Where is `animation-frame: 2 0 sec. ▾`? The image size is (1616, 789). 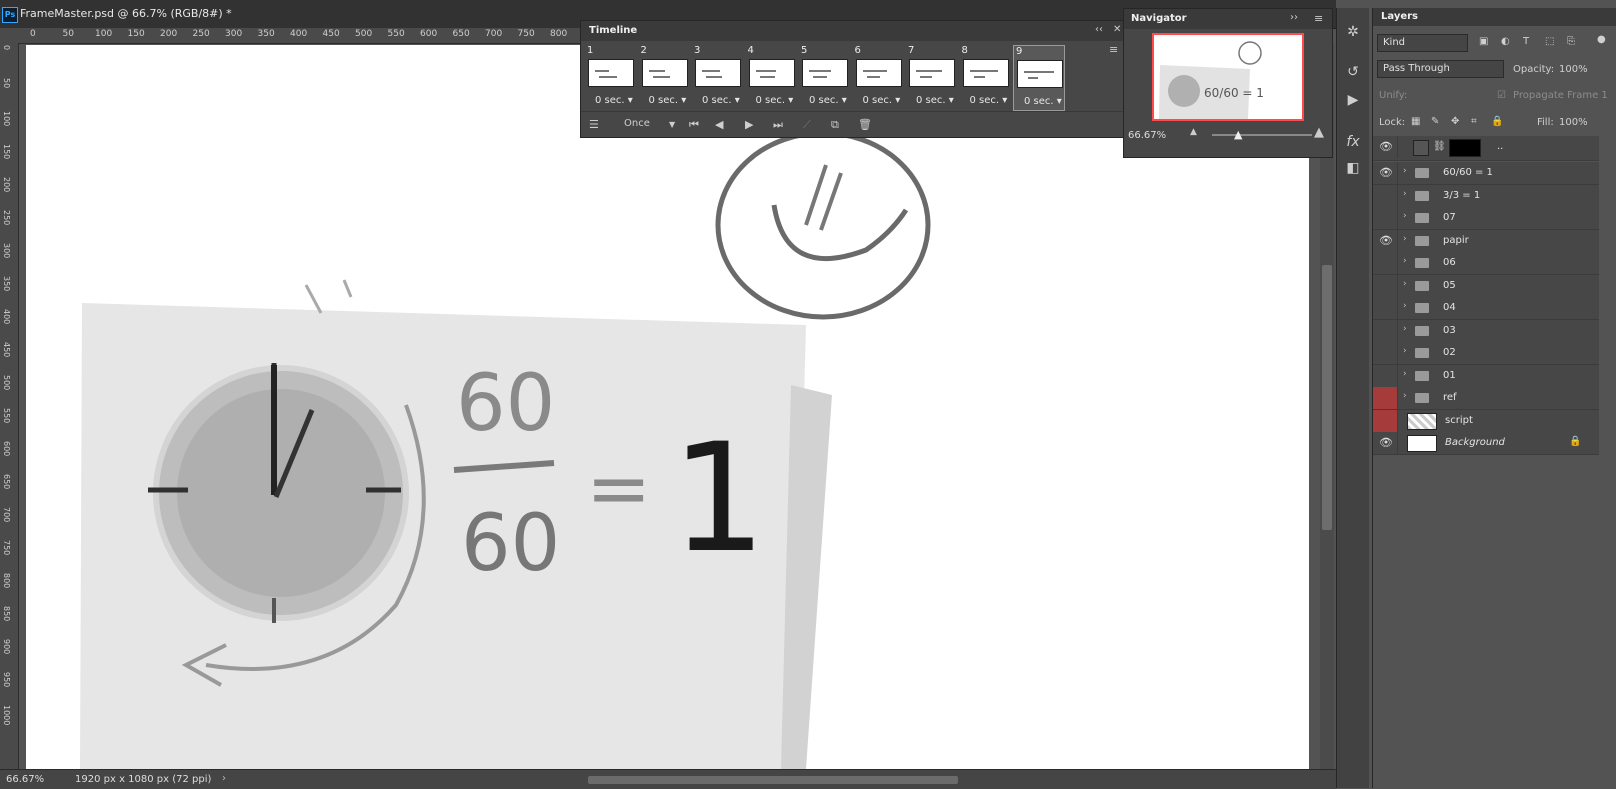
animation-frame: 2 0 sec. ▾ is located at coordinates (664, 77).